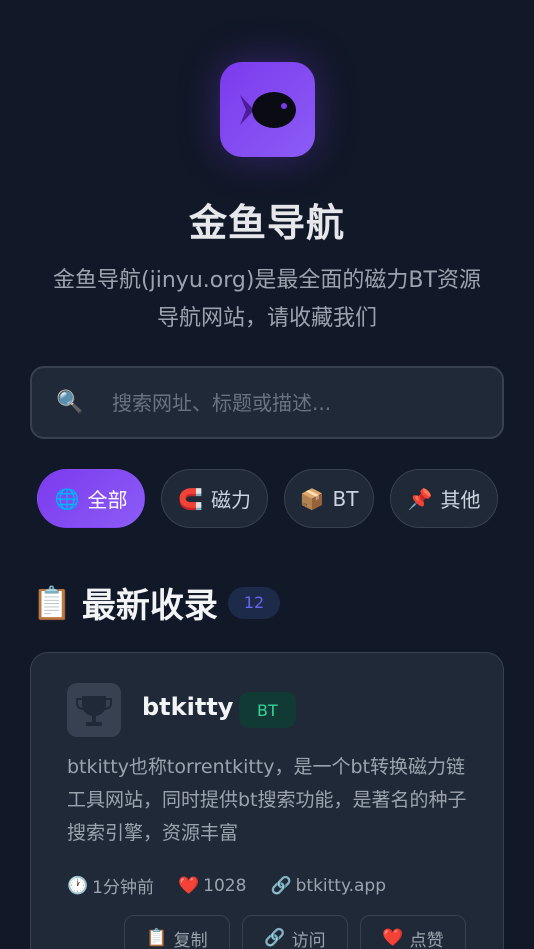 The width and height of the screenshot is (534, 949). What do you see at coordinates (460, 500) in the screenshot?
I see `filter-label: 其他` at bounding box center [460, 500].